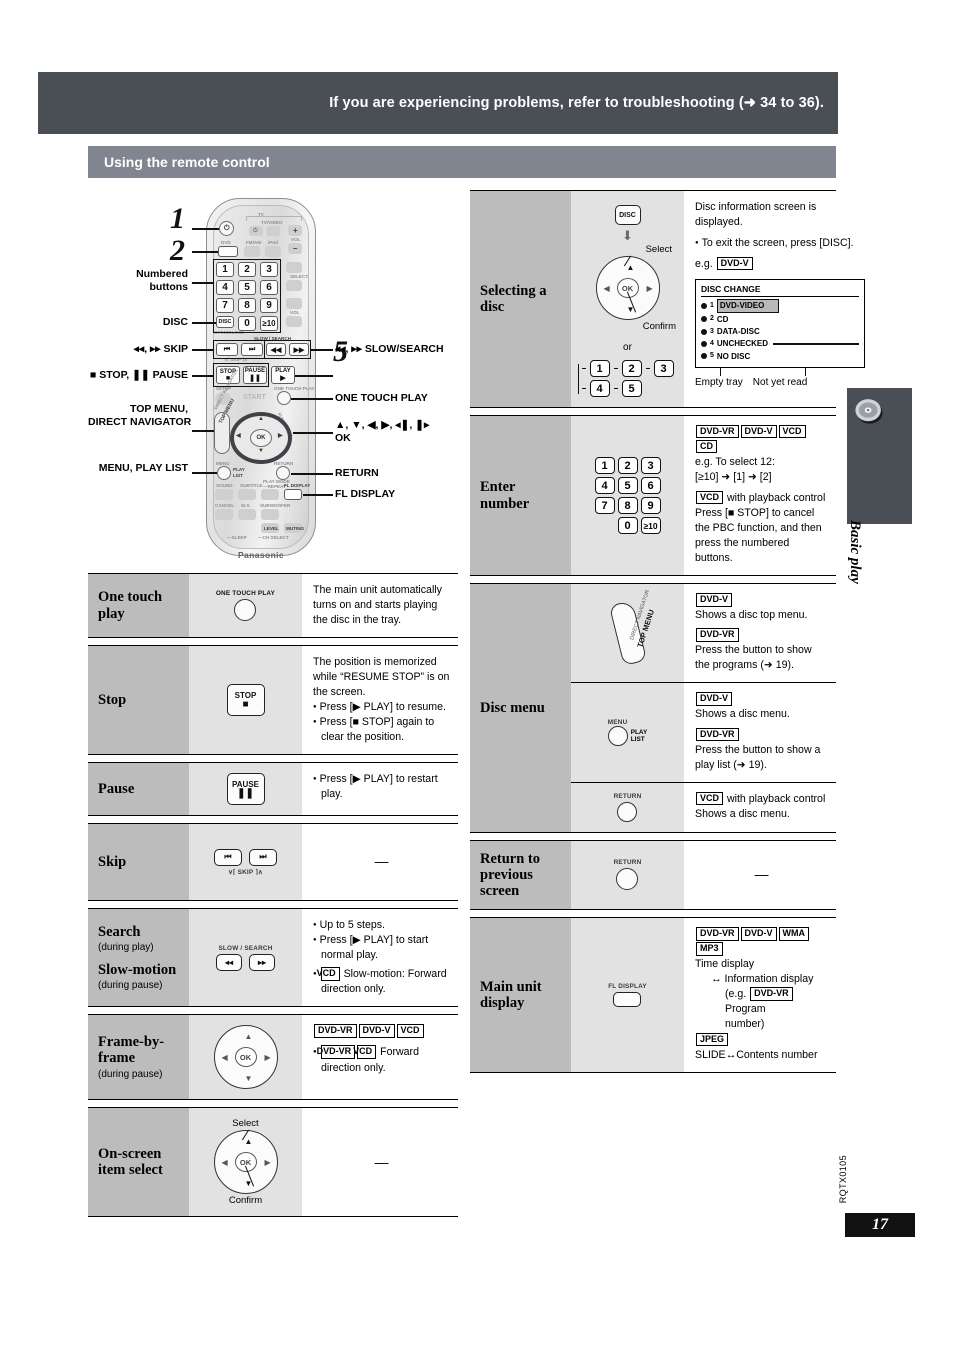  I want to click on table-row-return-to-previous-screen: Return to previous screen RETURN —, so click(653, 875).